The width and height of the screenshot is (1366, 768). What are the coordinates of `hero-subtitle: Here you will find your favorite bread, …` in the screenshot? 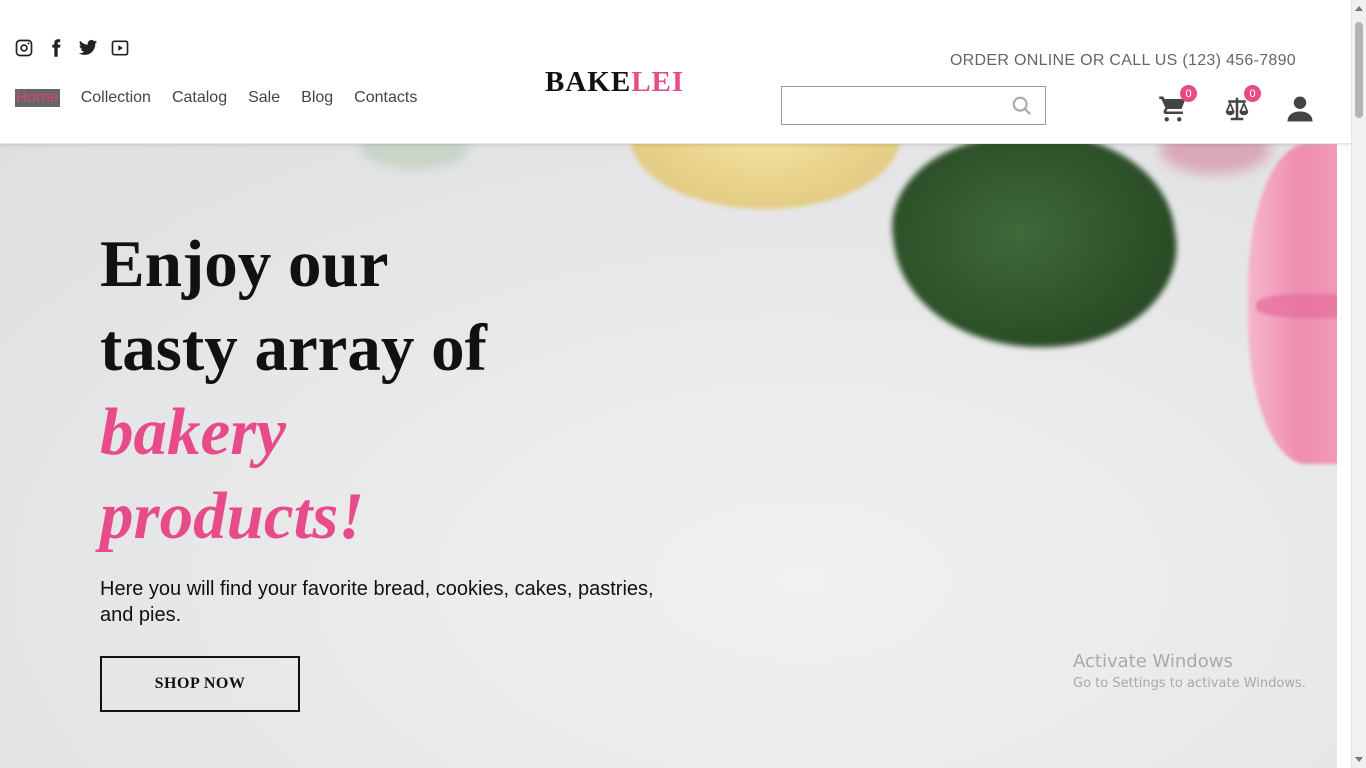 It's located at (377, 602).